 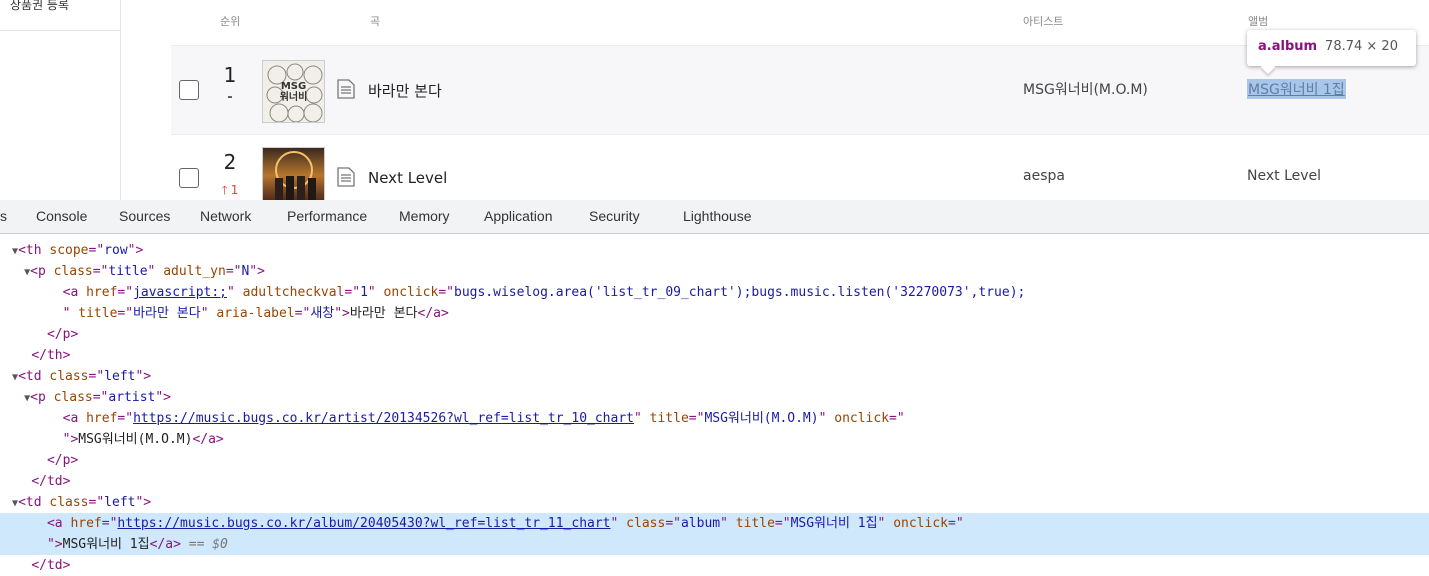 What do you see at coordinates (1284, 176) in the screenshot?
I see `album-link: Next Level` at bounding box center [1284, 176].